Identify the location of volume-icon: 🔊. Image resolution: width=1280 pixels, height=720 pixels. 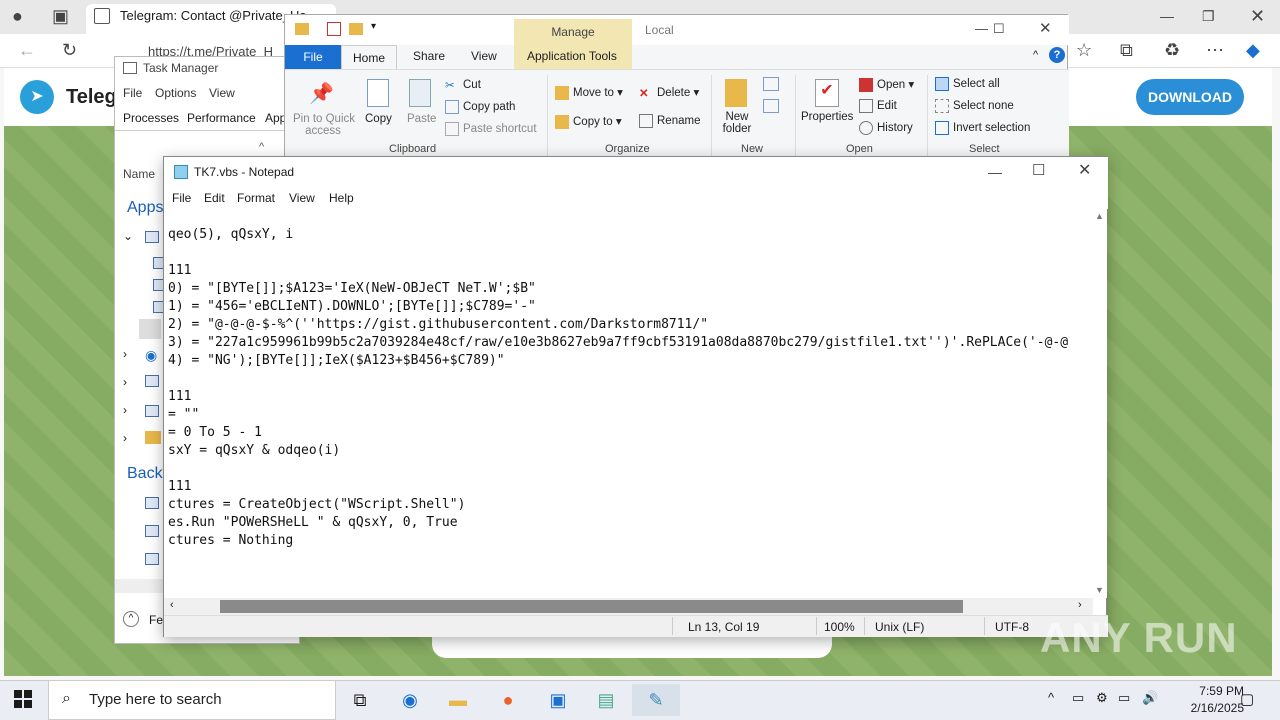
(1150, 698).